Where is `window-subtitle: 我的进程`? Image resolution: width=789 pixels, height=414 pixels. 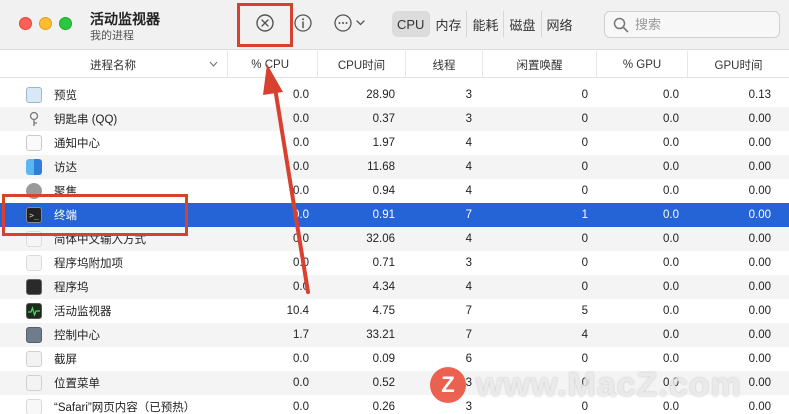
window-subtitle: 我的进程 is located at coordinates (112, 35).